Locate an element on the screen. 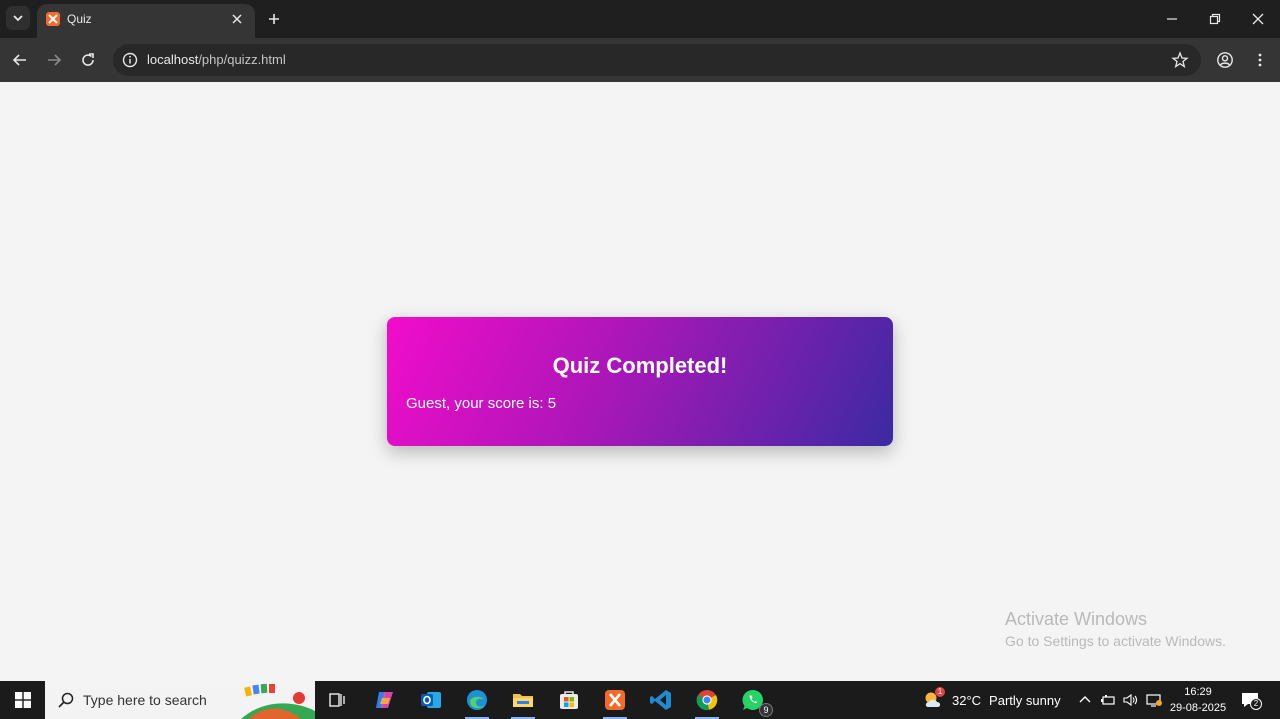  taskbar-search: Type here to search is located at coordinates (180, 700).